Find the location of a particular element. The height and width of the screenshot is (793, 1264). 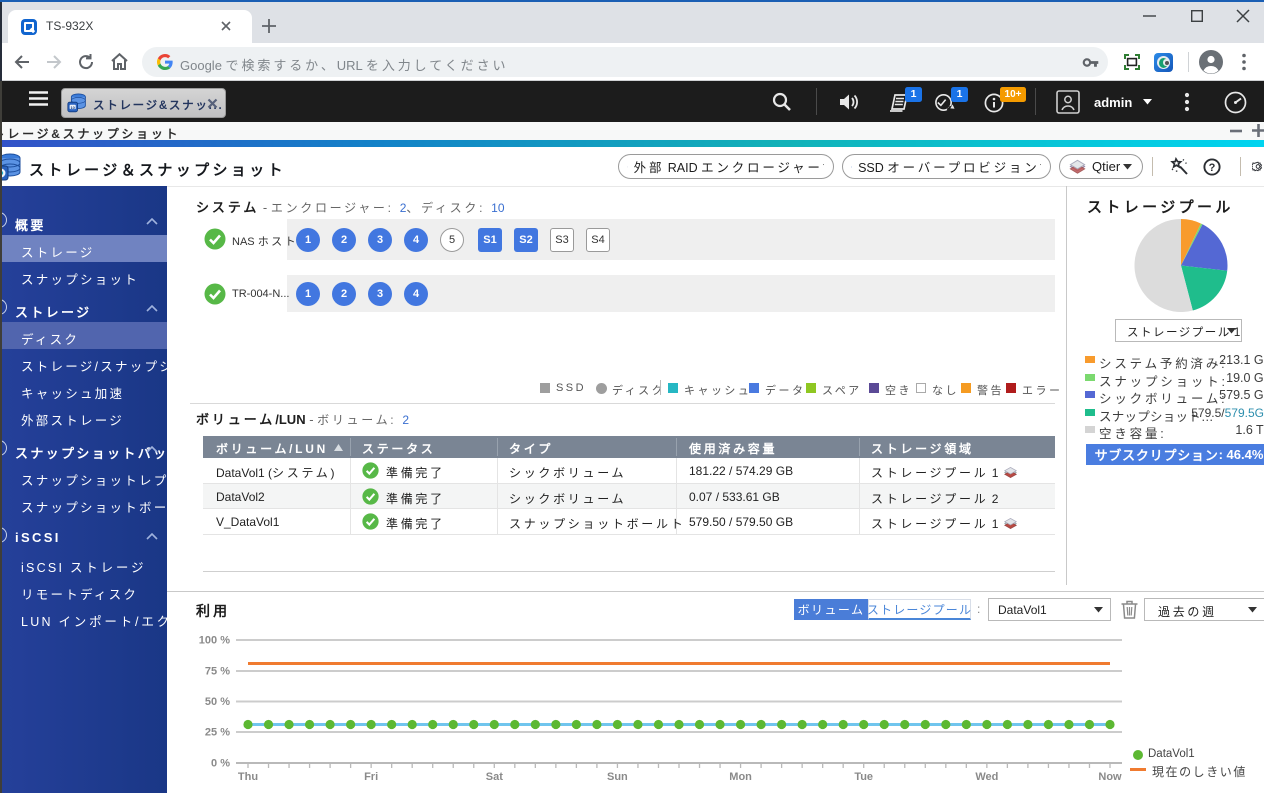

svg-text: 10 is located at coordinates (72, 107).